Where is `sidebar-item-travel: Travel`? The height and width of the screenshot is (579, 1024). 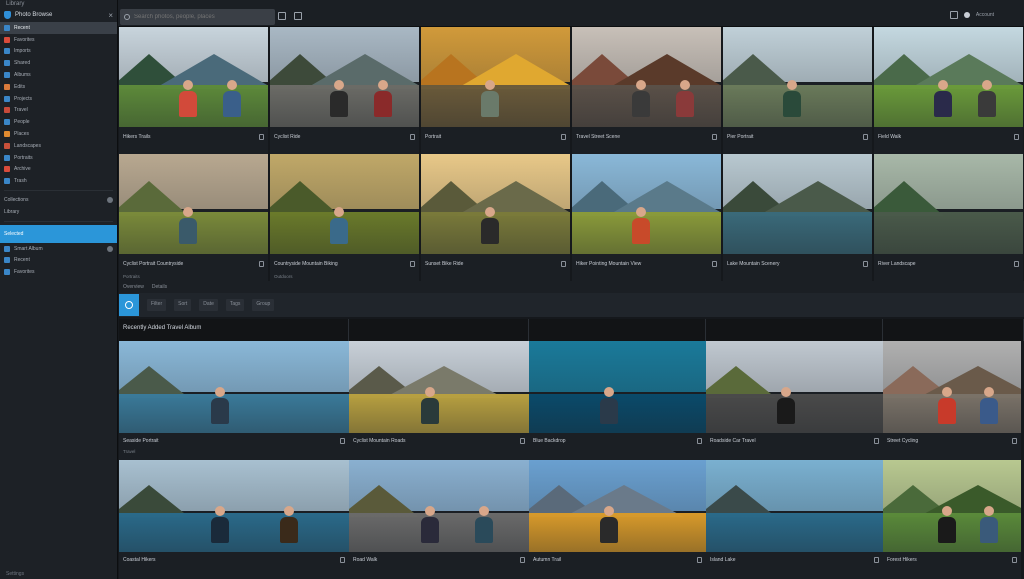 sidebar-item-travel: Travel is located at coordinates (58, 111).